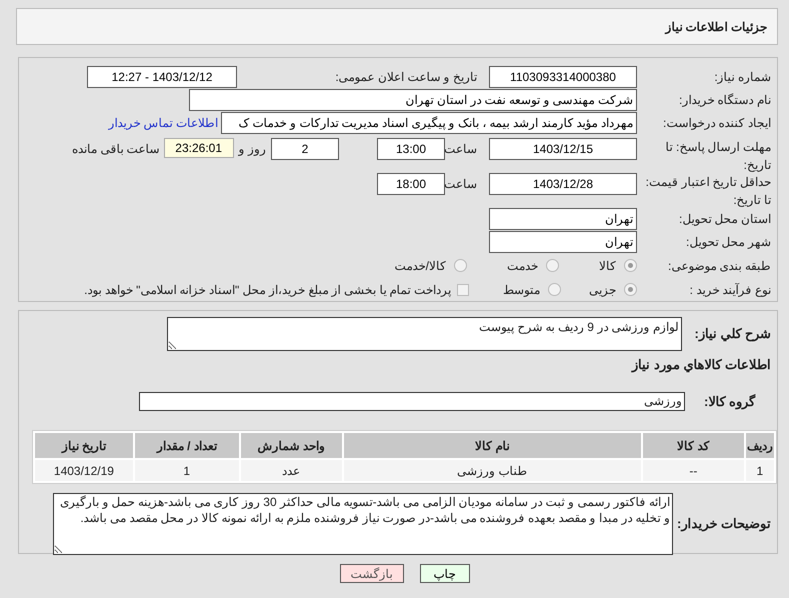 The height and width of the screenshot is (598, 789). Describe the element at coordinates (420, 266) in the screenshot. I see `radio-label: کالا/خدمت` at that location.